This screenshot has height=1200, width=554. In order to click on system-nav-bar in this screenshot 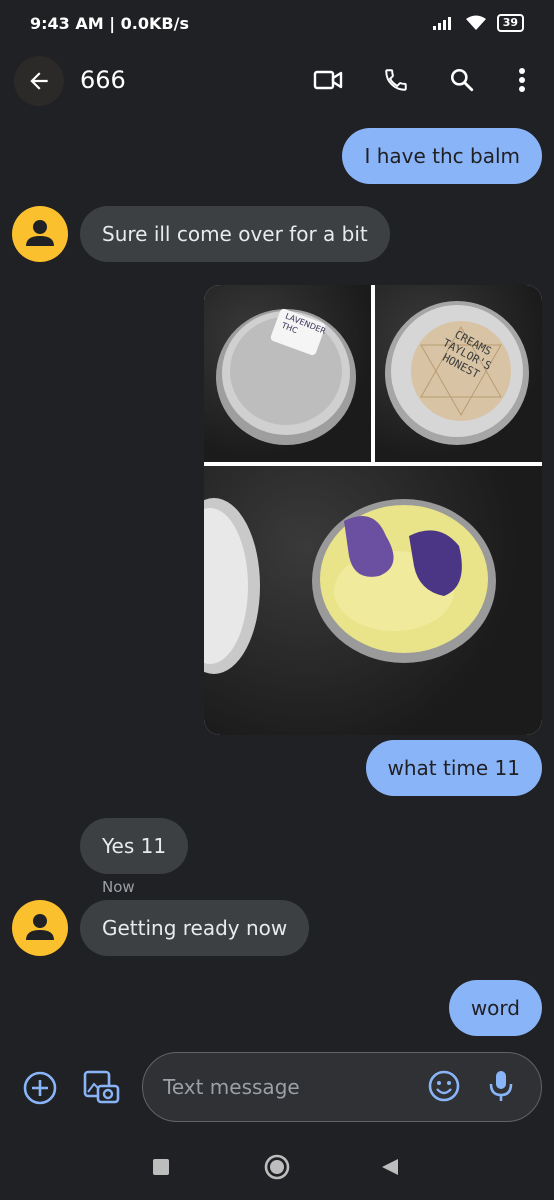, I will do `click(277, 1170)`.